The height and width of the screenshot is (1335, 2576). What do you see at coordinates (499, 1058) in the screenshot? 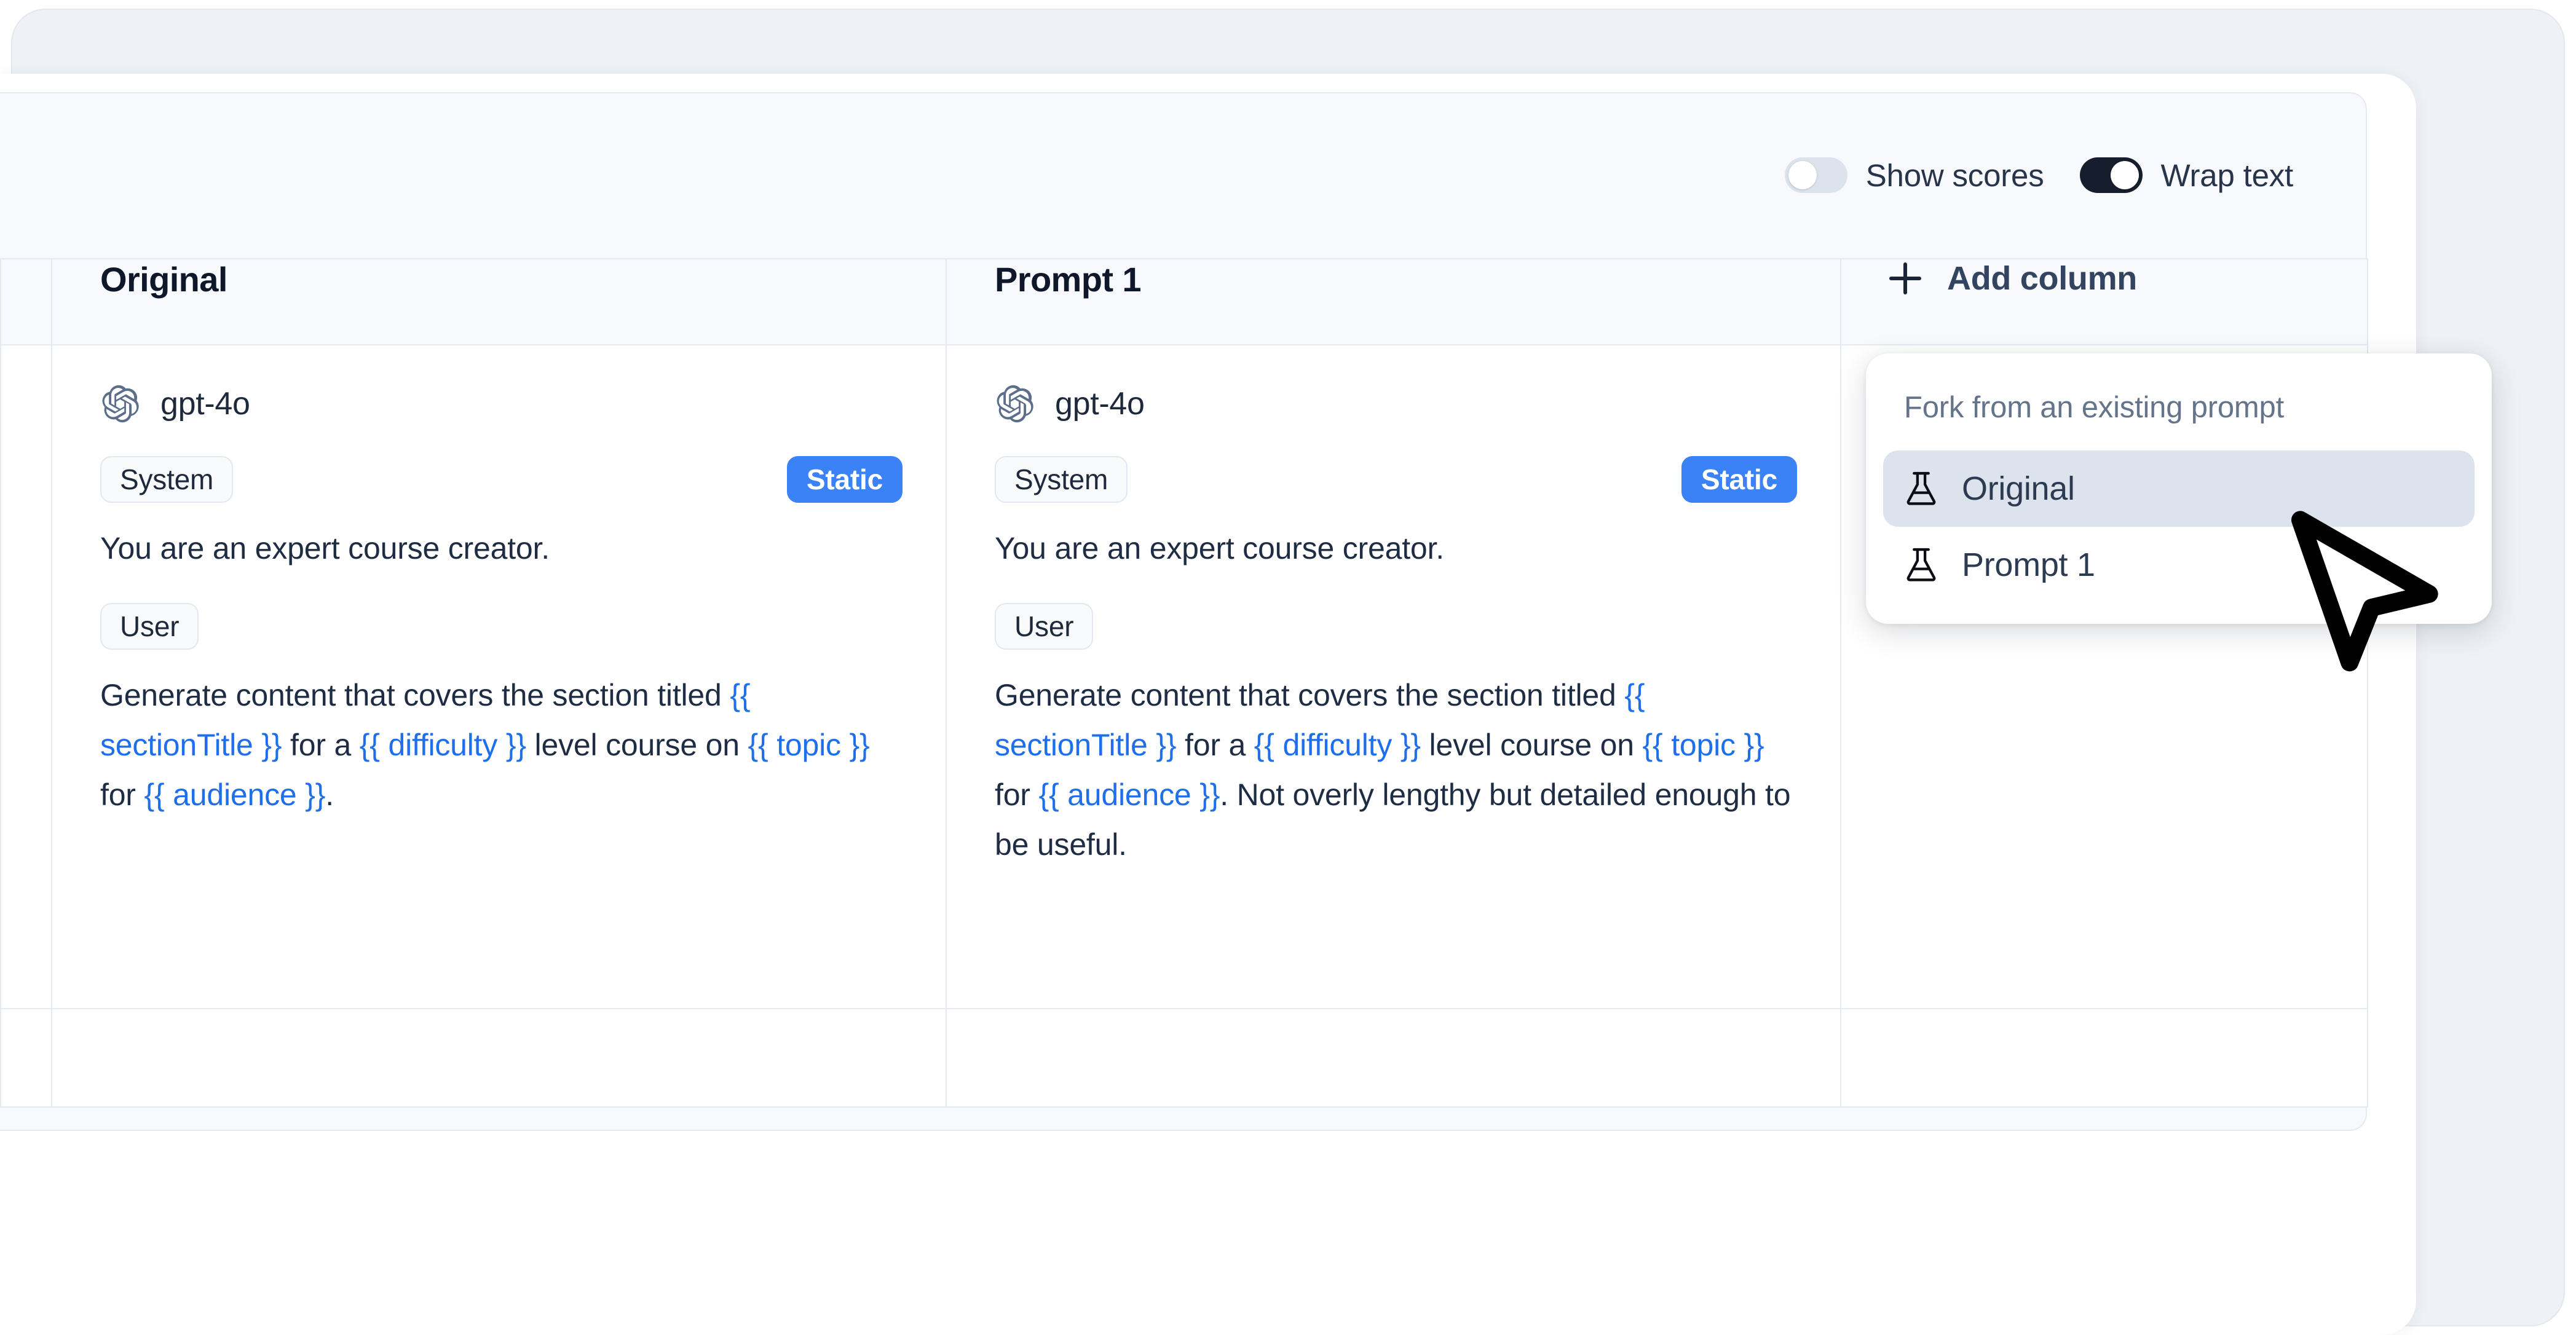
I see `empty-cell-original` at bounding box center [499, 1058].